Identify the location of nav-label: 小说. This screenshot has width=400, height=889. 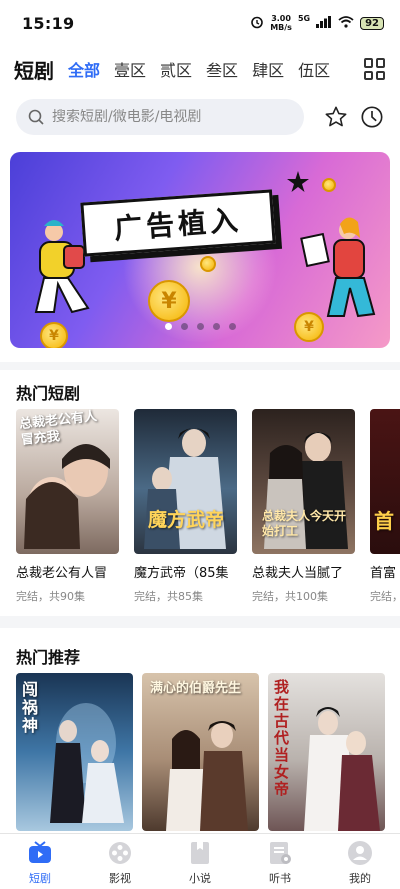
(200, 878).